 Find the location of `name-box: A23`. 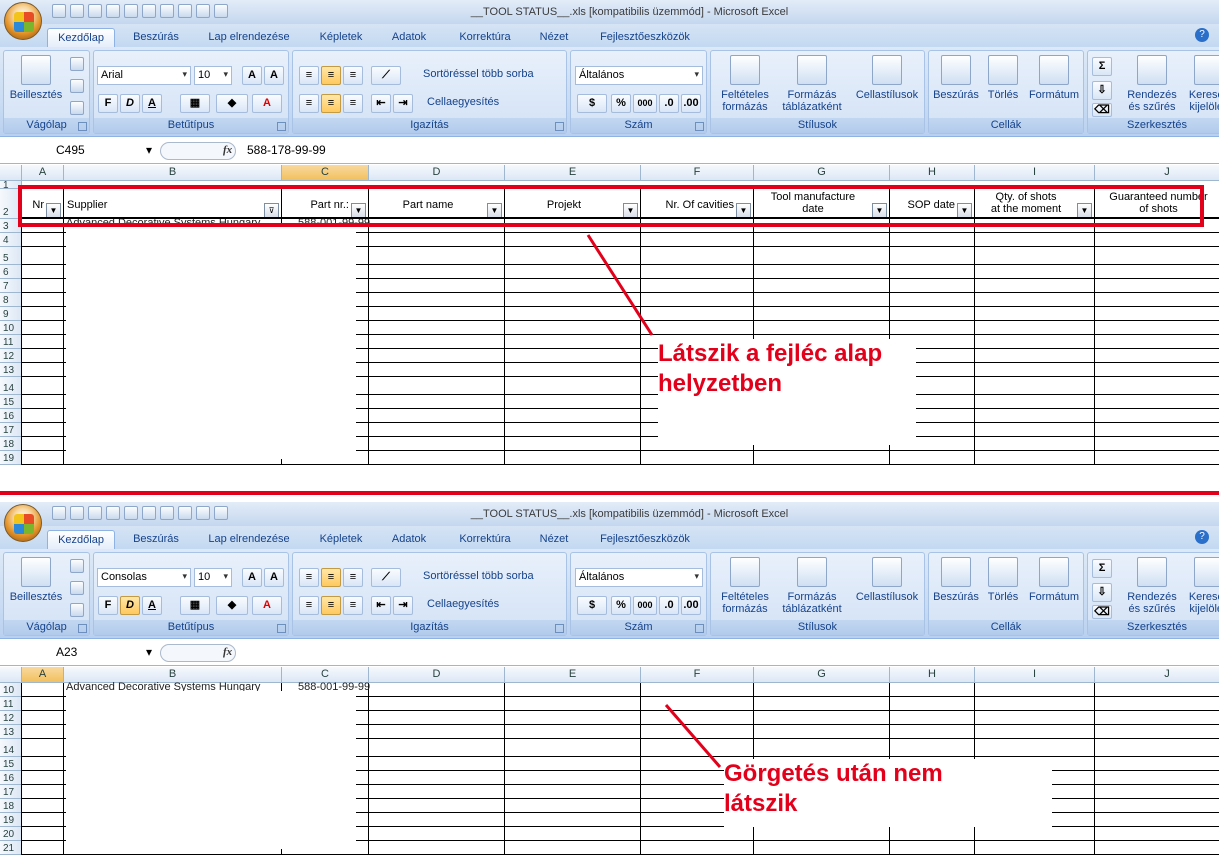

name-box: A23 is located at coordinates (79, 653).